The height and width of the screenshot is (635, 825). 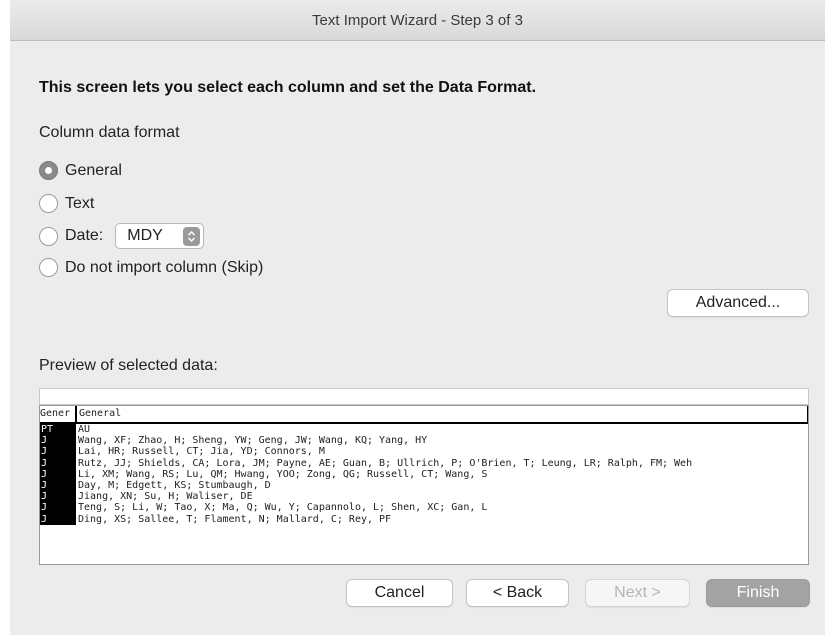 What do you see at coordinates (399, 593) in the screenshot?
I see `cancel-button: Cancel` at bounding box center [399, 593].